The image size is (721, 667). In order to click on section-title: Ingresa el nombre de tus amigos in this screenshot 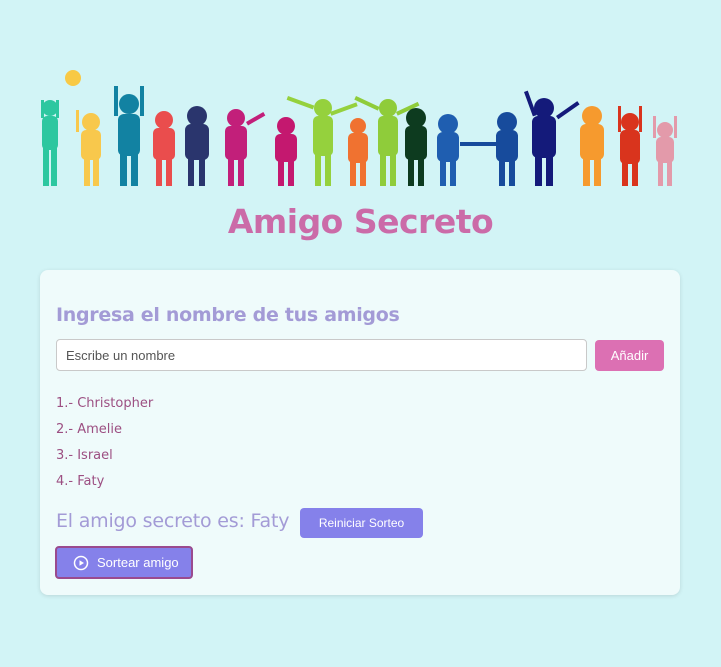, I will do `click(228, 315)`.